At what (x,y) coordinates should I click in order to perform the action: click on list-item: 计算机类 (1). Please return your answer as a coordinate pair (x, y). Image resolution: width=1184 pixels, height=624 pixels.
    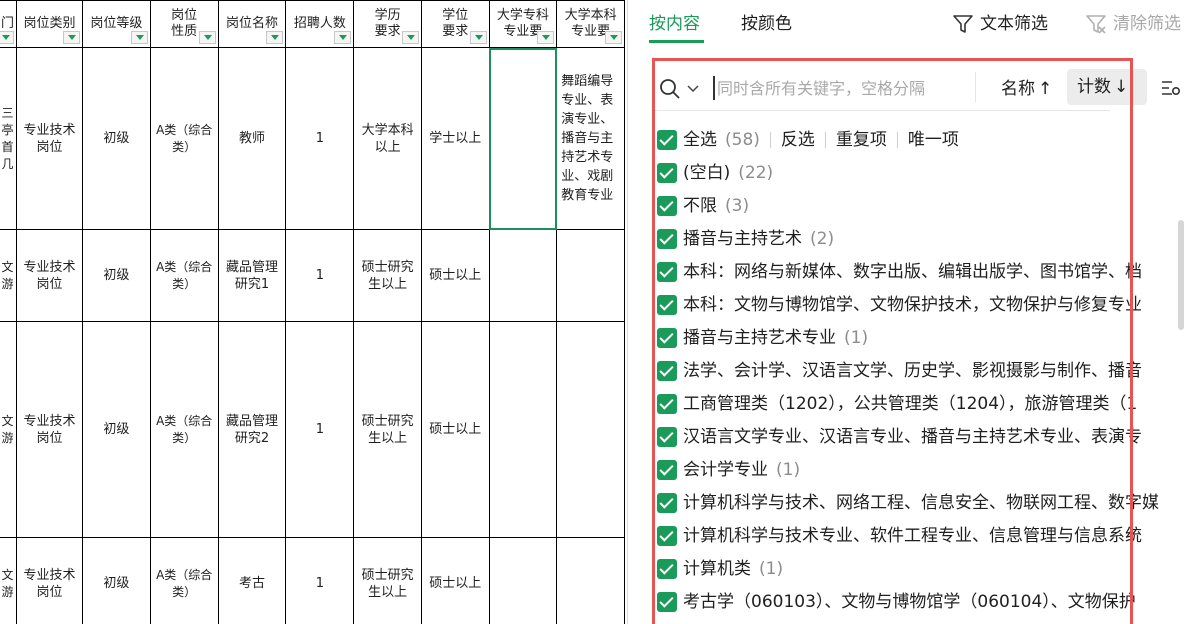
    Looking at the image, I should click on (720, 569).